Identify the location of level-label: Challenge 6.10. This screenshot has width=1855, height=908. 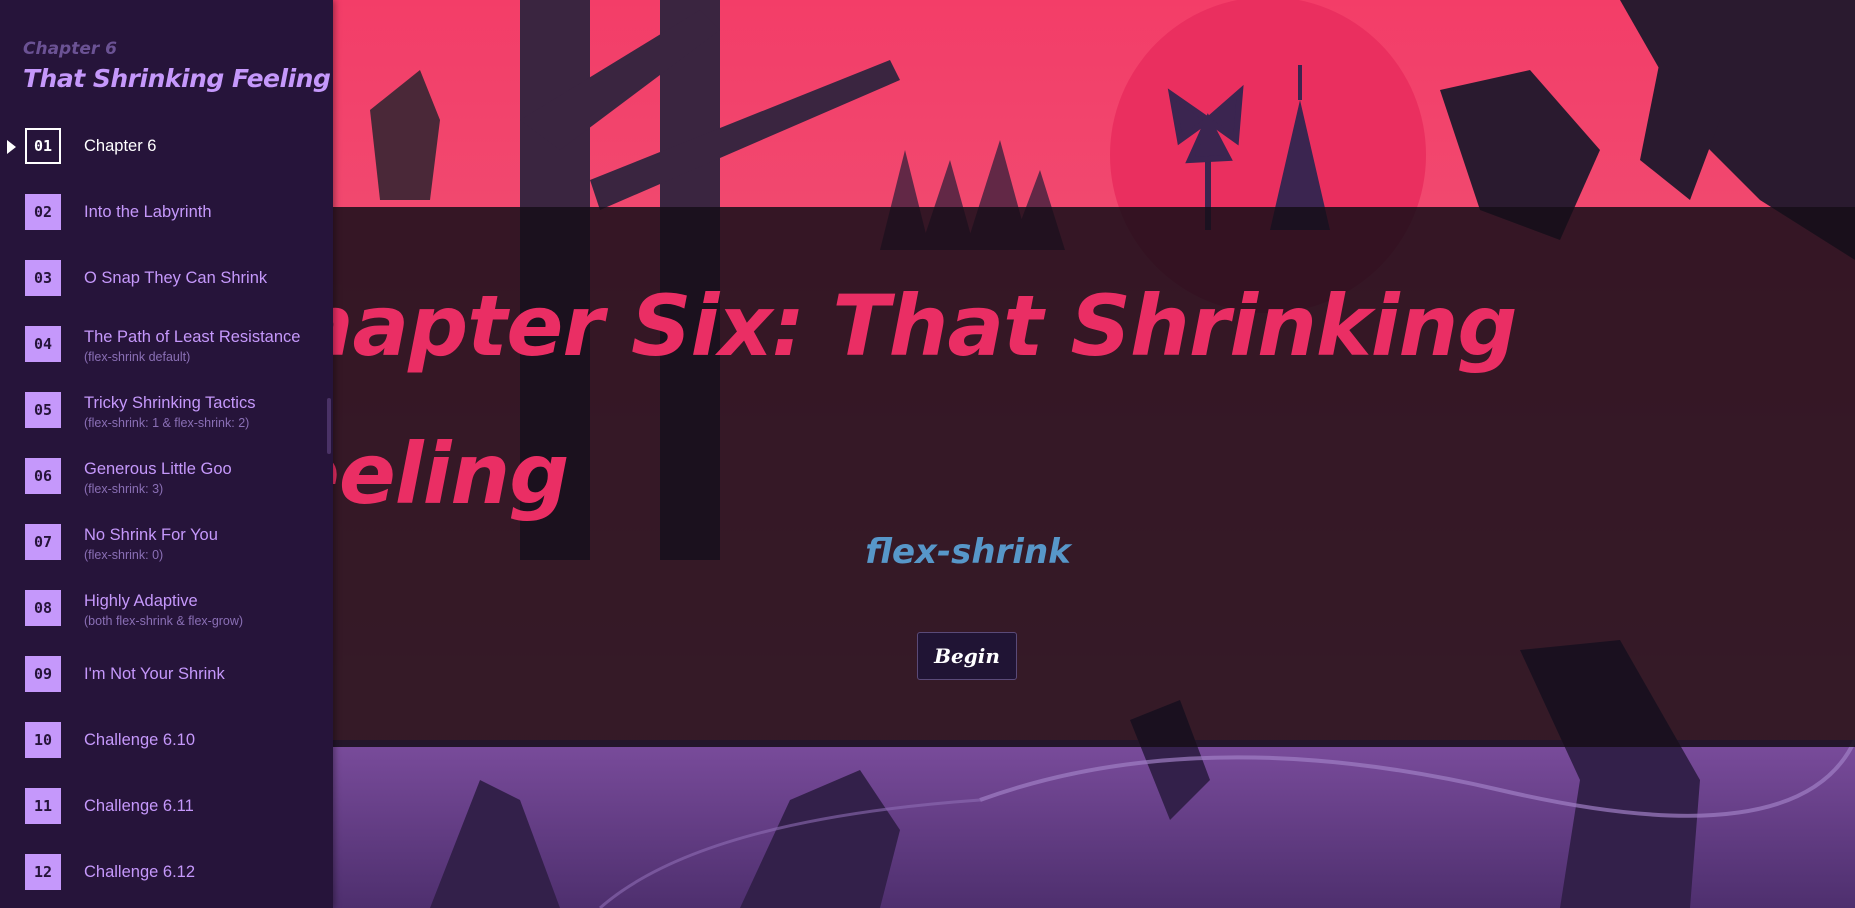
(140, 740).